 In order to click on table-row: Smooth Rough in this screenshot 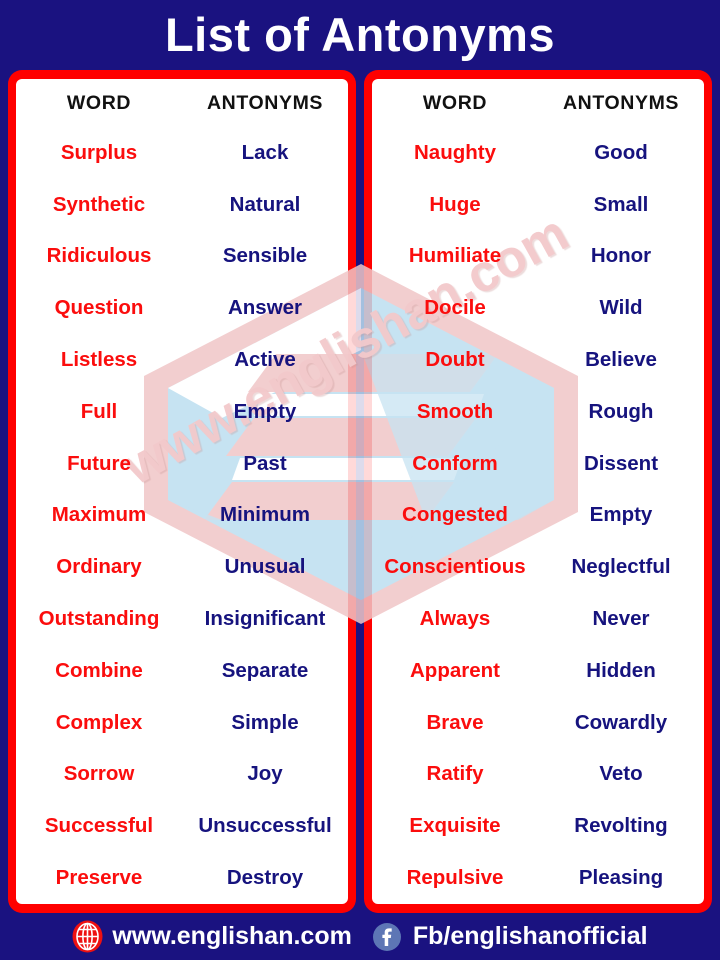, I will do `click(538, 412)`.